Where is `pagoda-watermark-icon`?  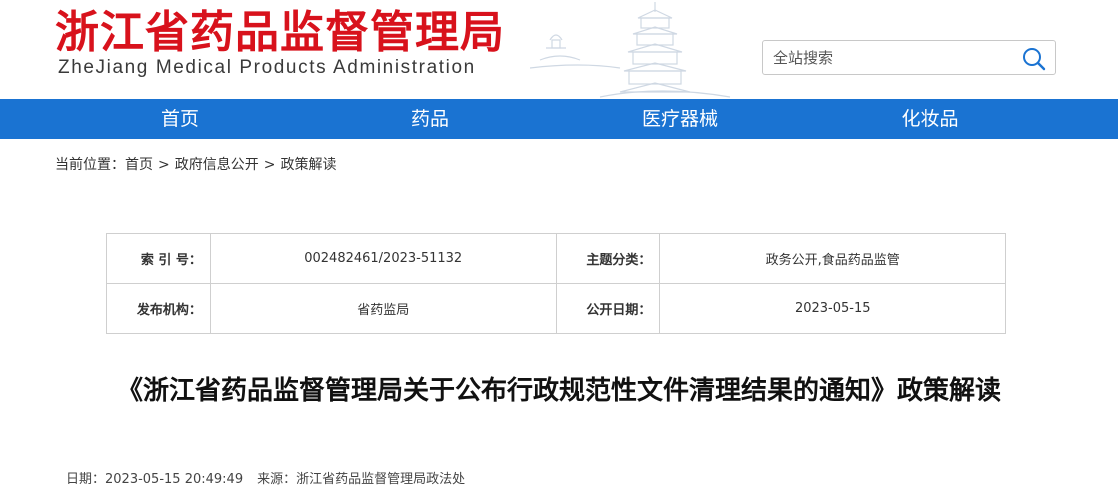
pagoda-watermark-icon is located at coordinates (630, 50).